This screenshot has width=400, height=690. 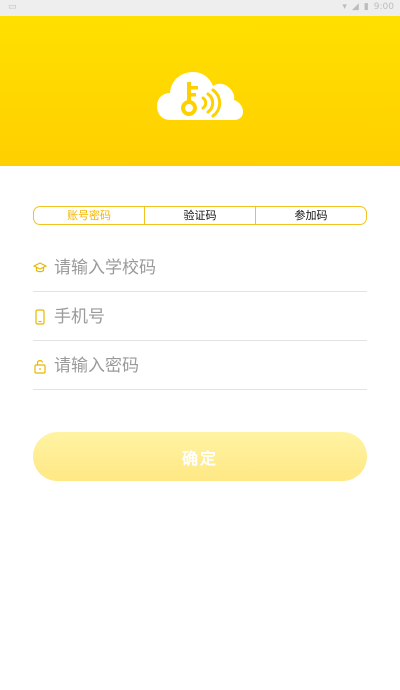 I want to click on confirm-button: 确定, so click(x=200, y=456).